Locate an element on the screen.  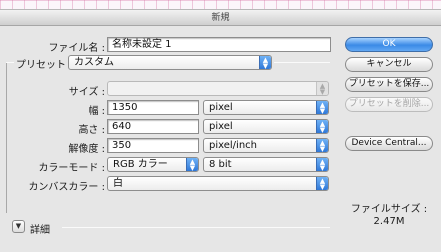
advanced-disclosure-toggle: ▼ is located at coordinates (18, 226).